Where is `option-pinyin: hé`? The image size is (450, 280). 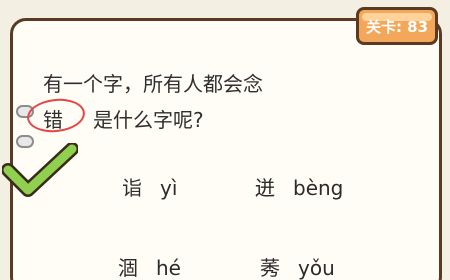
option-pinyin: hé is located at coordinates (168, 268).